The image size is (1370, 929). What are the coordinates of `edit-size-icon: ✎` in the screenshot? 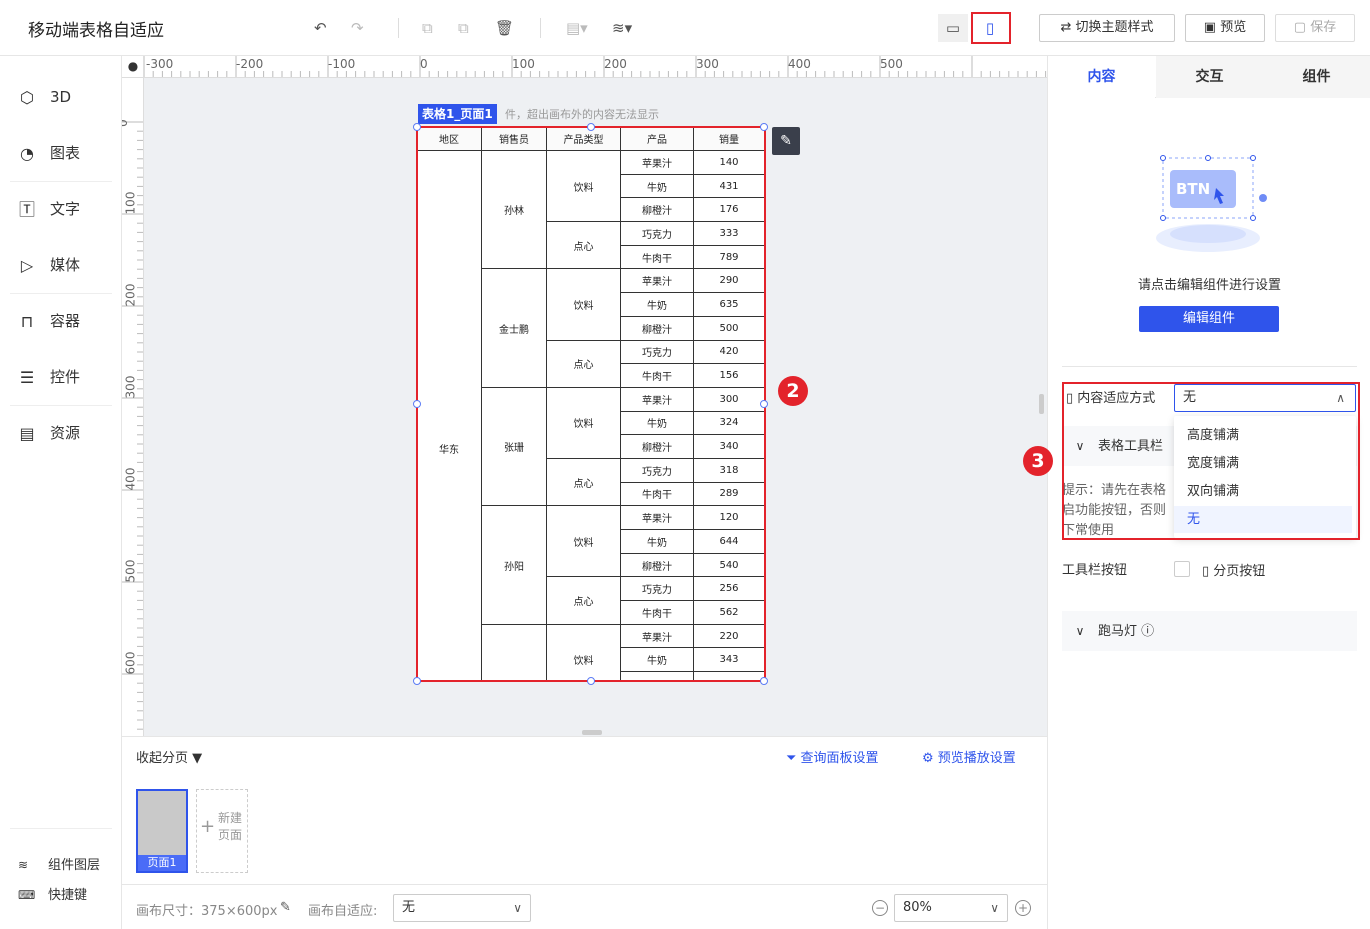 It's located at (285, 907).